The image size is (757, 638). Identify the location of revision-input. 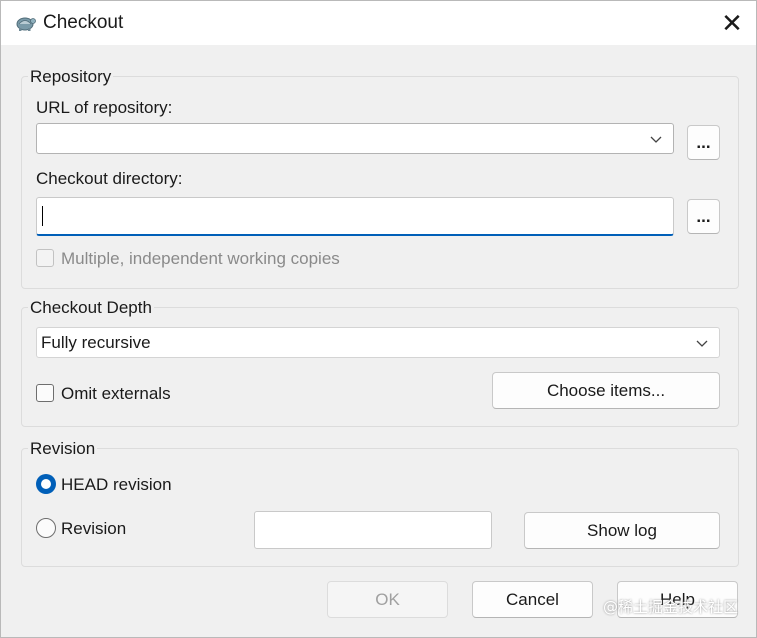
(373, 530).